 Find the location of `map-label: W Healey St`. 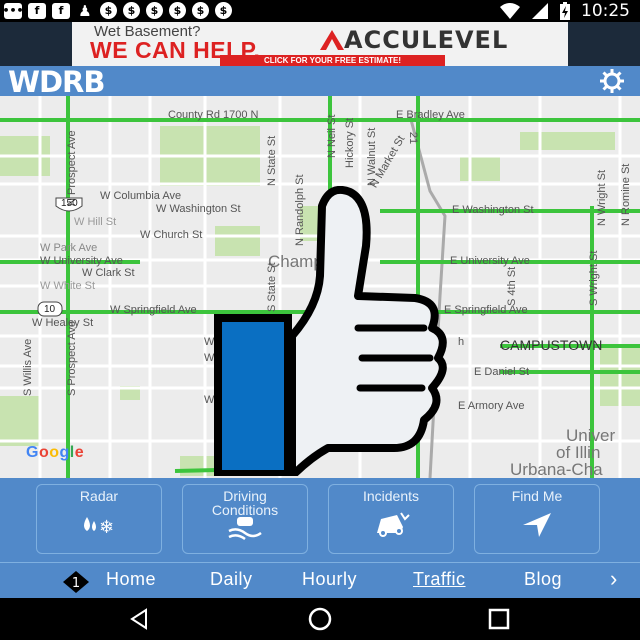

map-label: W Healey St is located at coordinates (63, 323).